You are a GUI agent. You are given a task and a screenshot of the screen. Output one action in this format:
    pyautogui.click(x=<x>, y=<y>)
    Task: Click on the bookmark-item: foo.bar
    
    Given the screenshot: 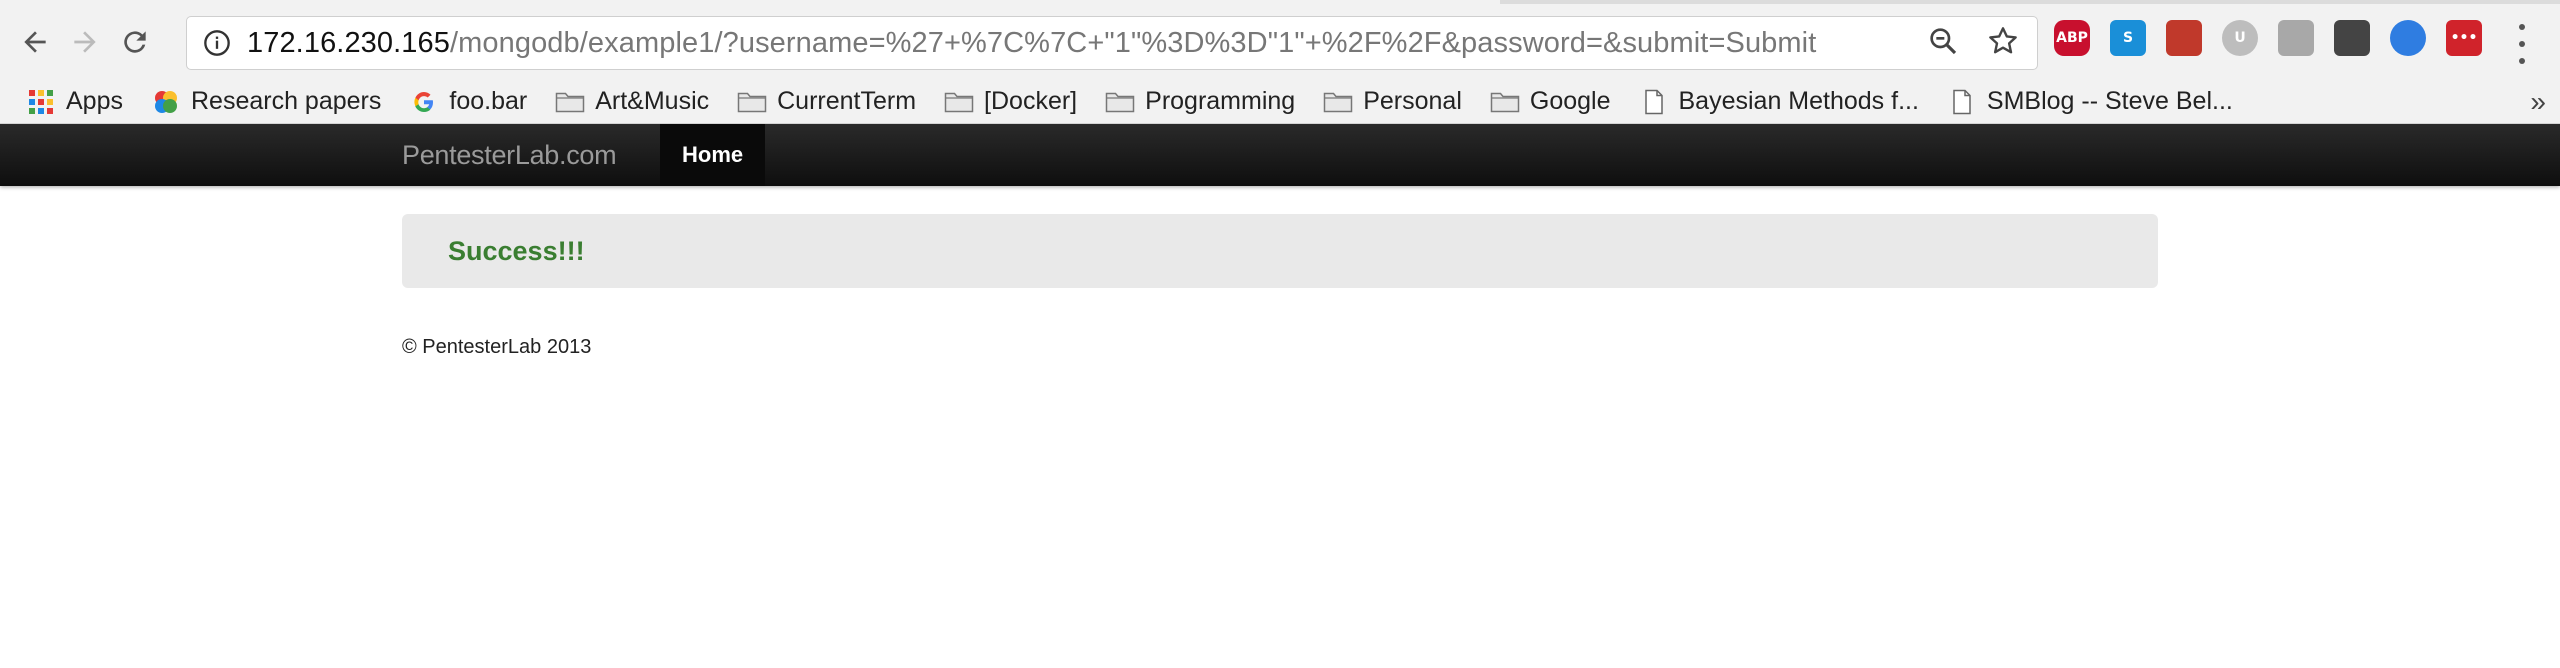 What is the action you would take?
    pyautogui.click(x=468, y=101)
    